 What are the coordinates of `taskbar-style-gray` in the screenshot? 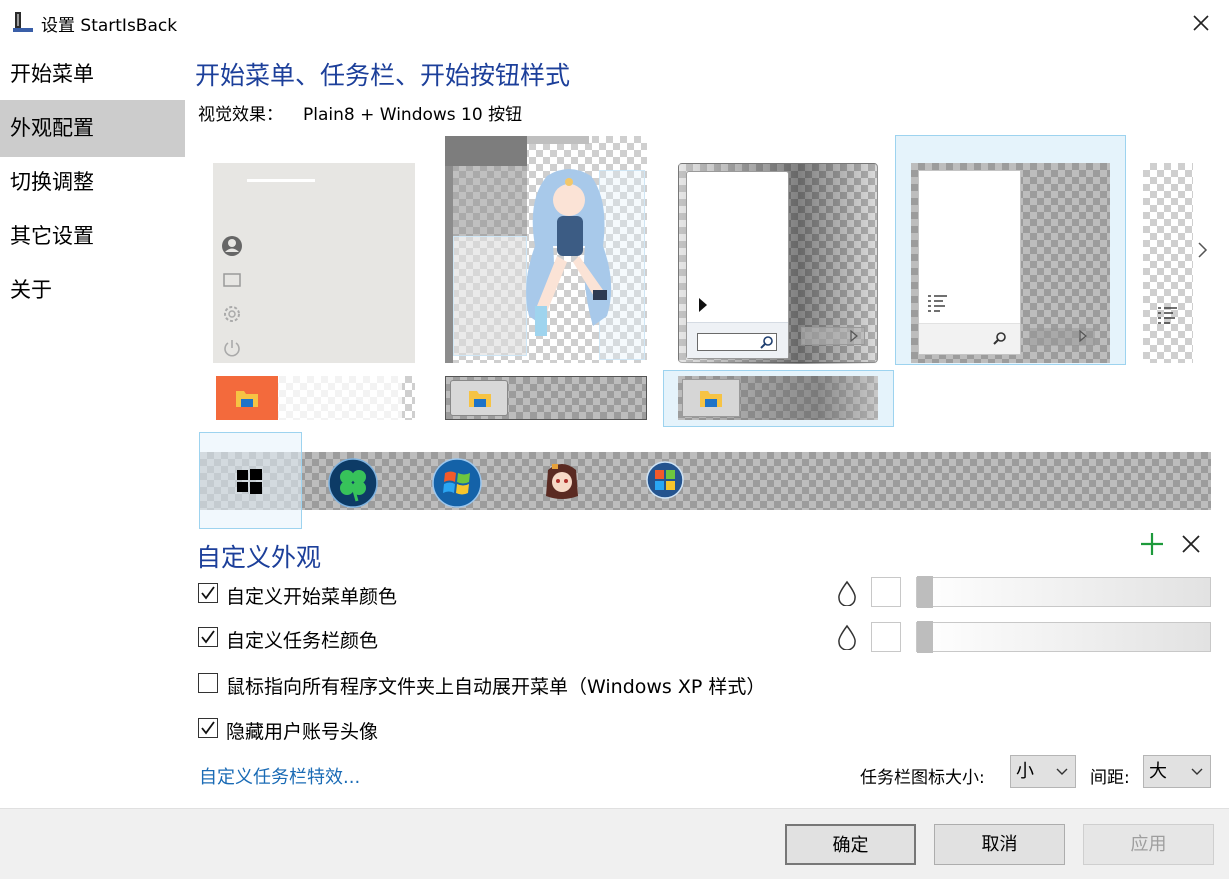 It's located at (546, 398).